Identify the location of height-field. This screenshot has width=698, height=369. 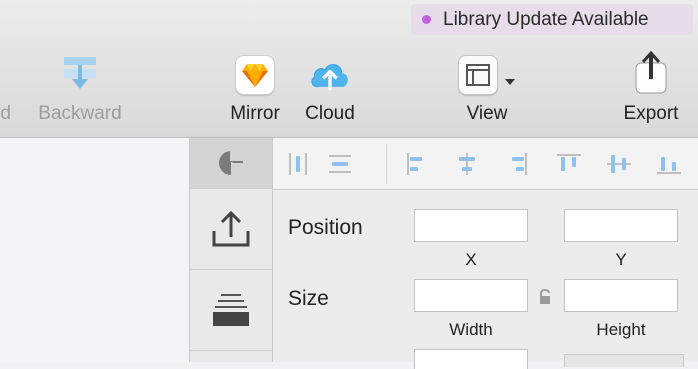
(621, 295).